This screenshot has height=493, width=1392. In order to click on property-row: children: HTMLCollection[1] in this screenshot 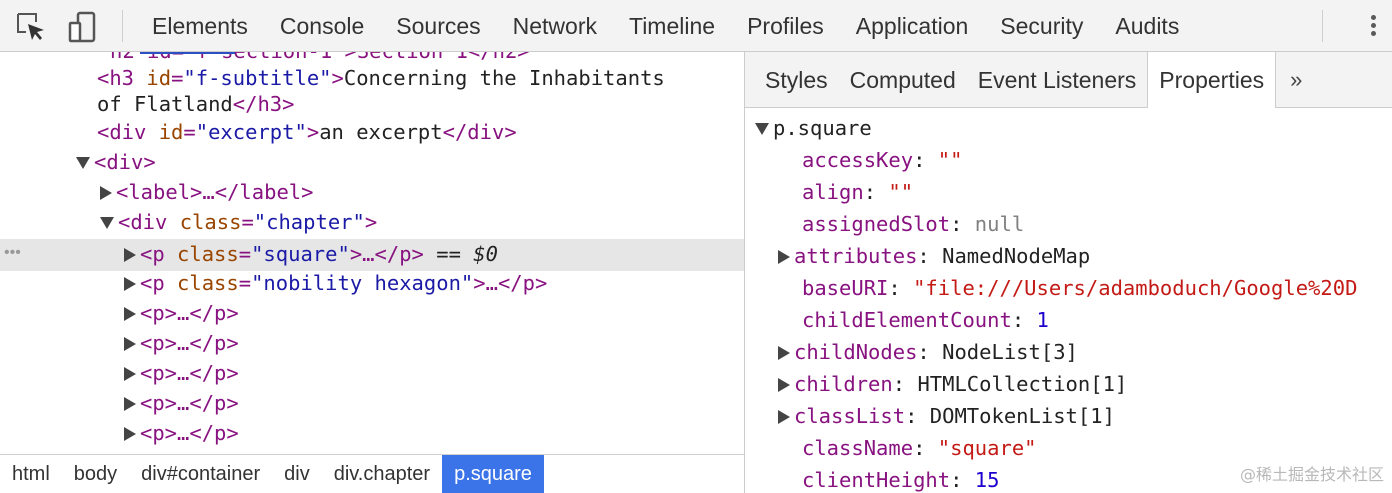, I will do `click(952, 384)`.